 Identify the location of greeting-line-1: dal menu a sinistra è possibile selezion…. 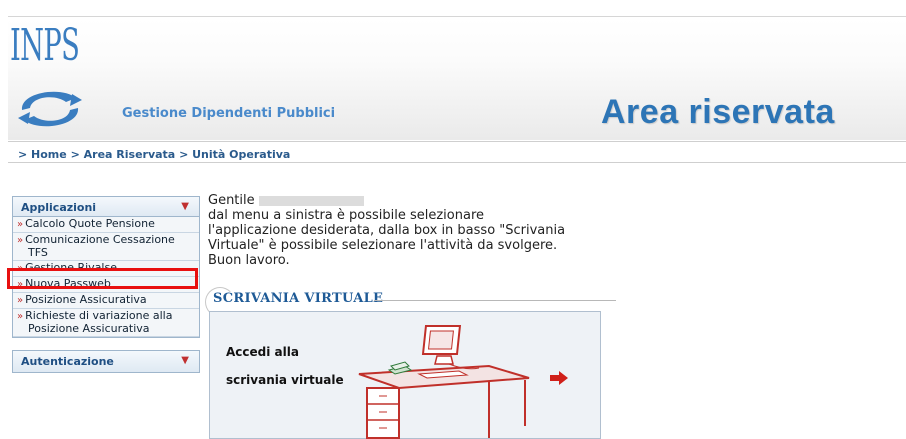
(346, 215).